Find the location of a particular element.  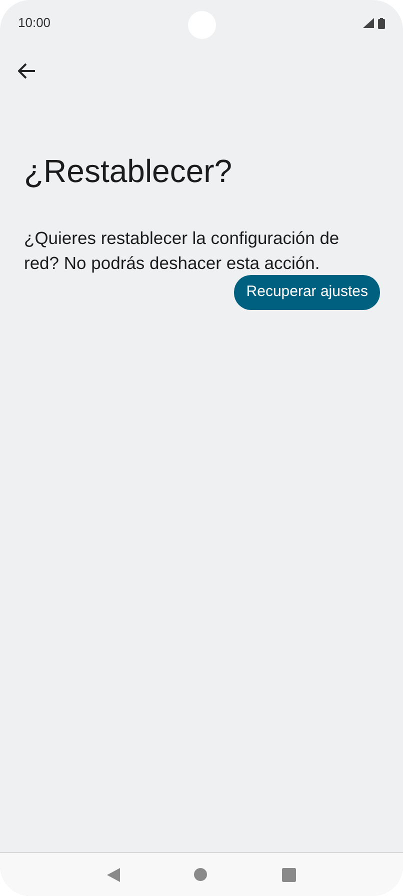

signal-icon is located at coordinates (368, 23).